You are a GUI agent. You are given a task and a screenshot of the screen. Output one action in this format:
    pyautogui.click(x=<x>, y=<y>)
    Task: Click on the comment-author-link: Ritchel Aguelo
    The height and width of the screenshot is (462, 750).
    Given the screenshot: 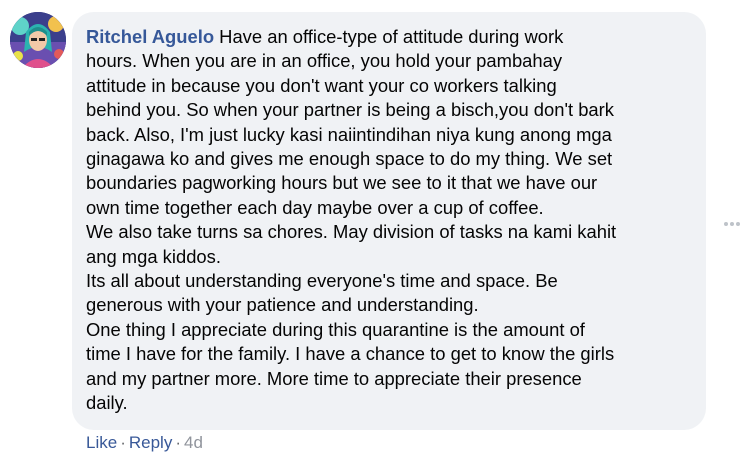 What is the action you would take?
    pyautogui.click(x=150, y=36)
    